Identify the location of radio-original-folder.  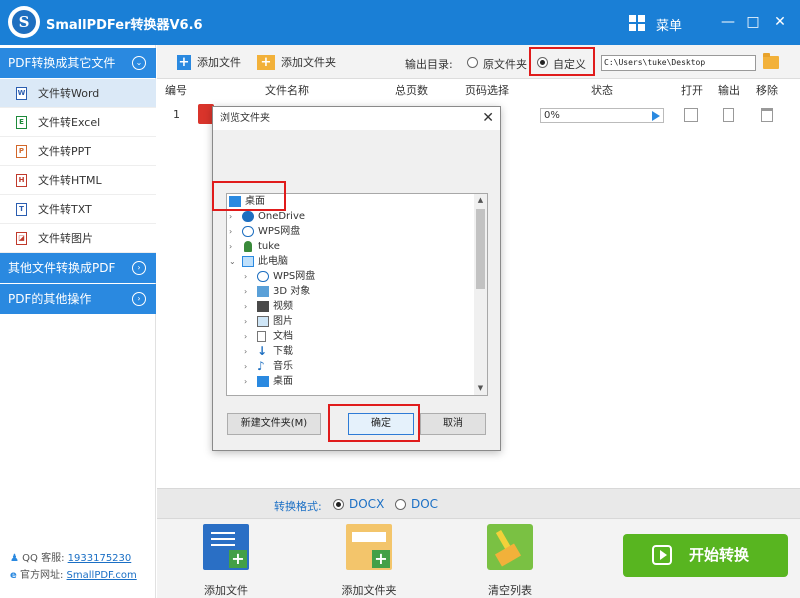
(472, 62).